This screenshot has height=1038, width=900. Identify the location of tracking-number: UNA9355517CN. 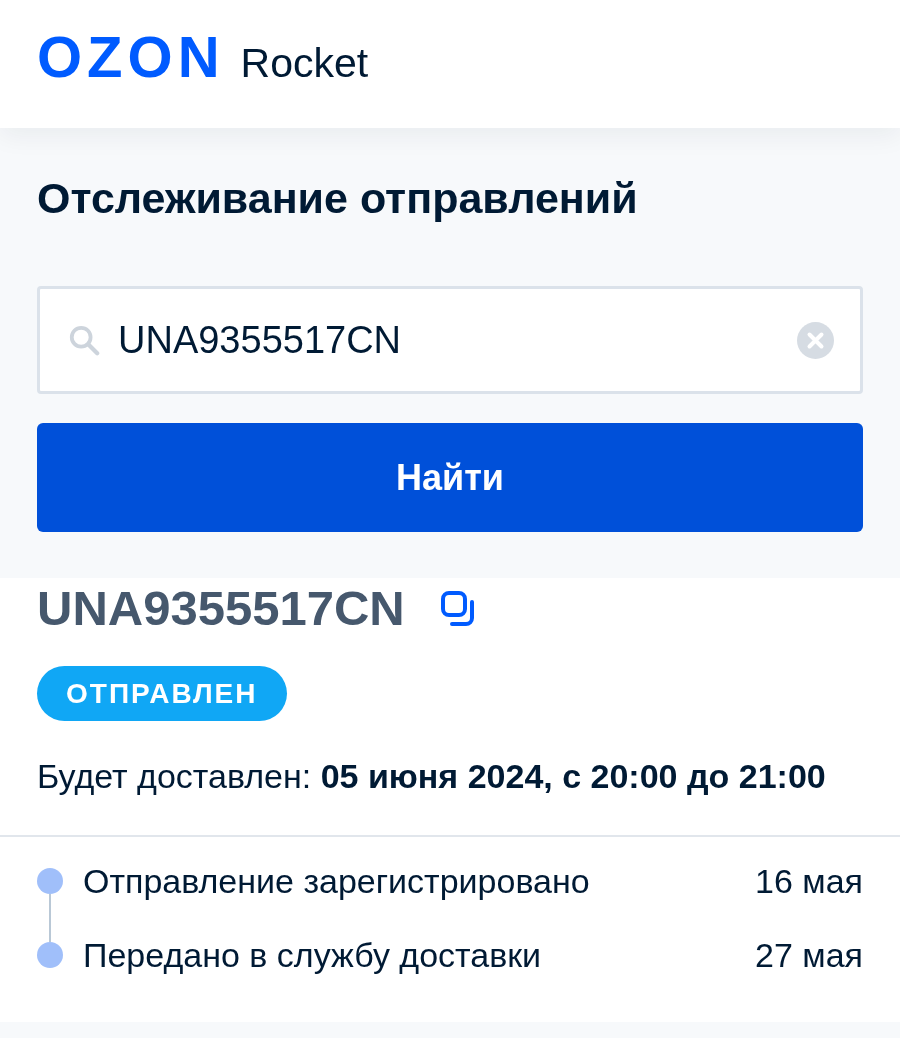
(221, 608).